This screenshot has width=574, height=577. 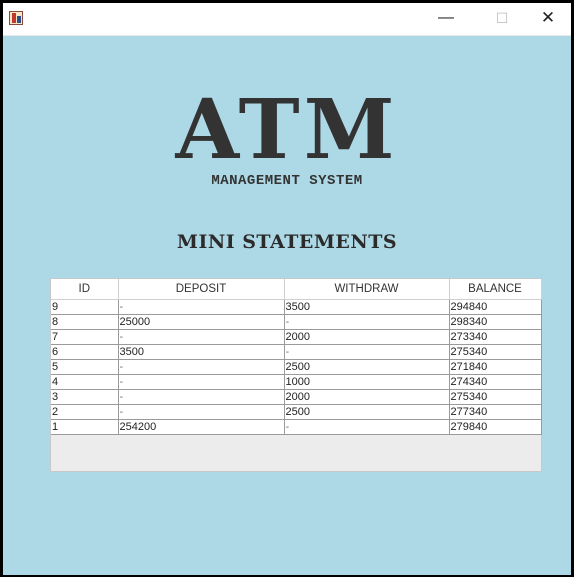 I want to click on table-row: 2-2500 277340, so click(x=296, y=412).